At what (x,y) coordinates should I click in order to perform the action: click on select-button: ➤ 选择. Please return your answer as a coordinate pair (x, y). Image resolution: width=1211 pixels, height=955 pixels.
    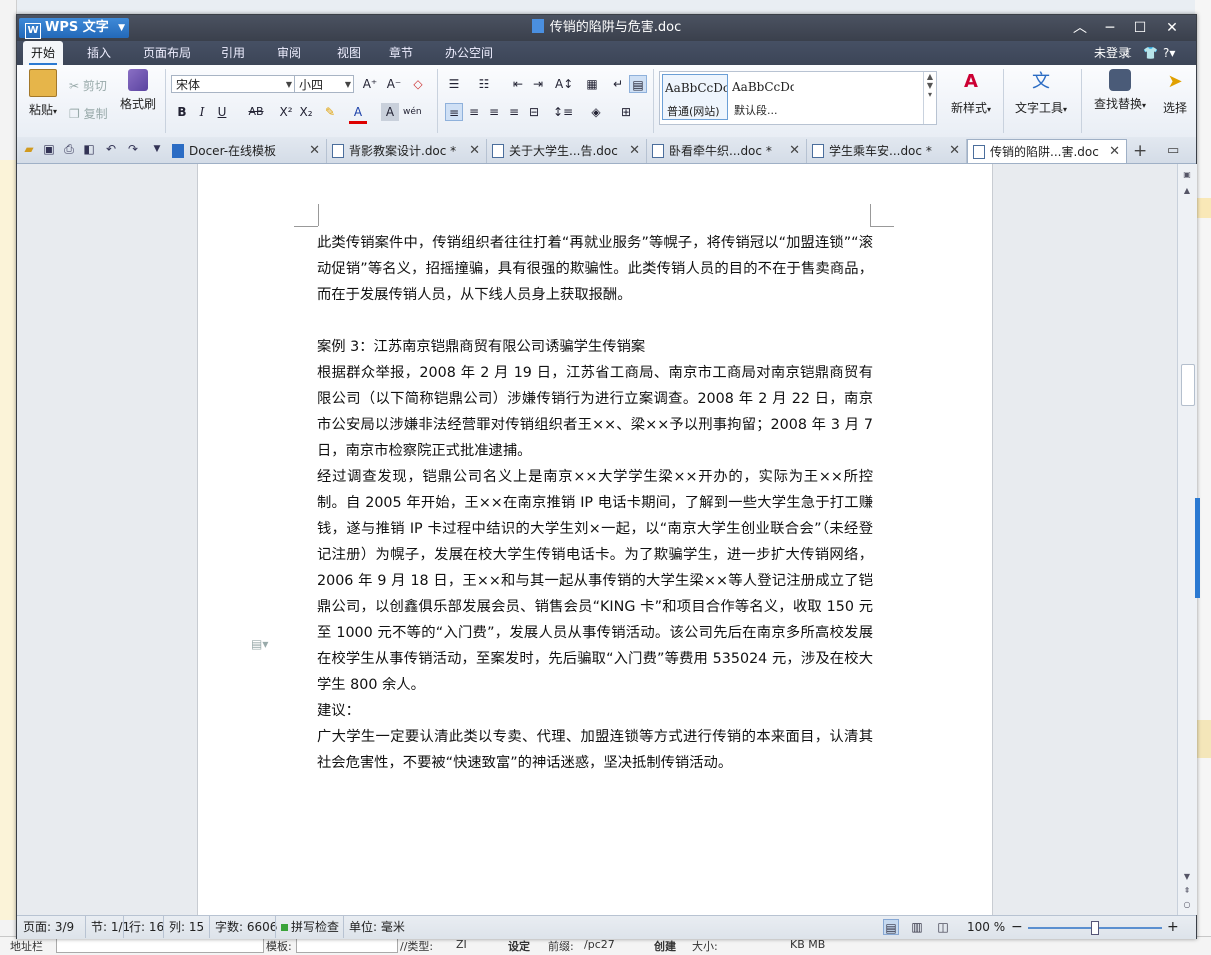
    Looking at the image, I should click on (1175, 92).